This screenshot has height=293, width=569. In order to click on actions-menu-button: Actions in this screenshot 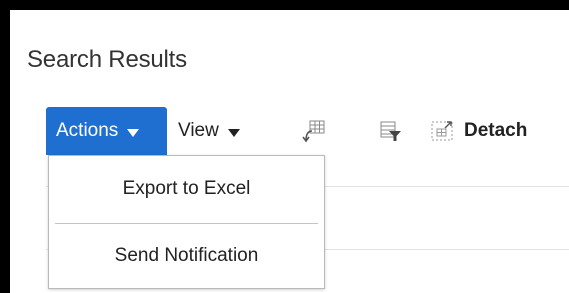, I will do `click(106, 131)`.